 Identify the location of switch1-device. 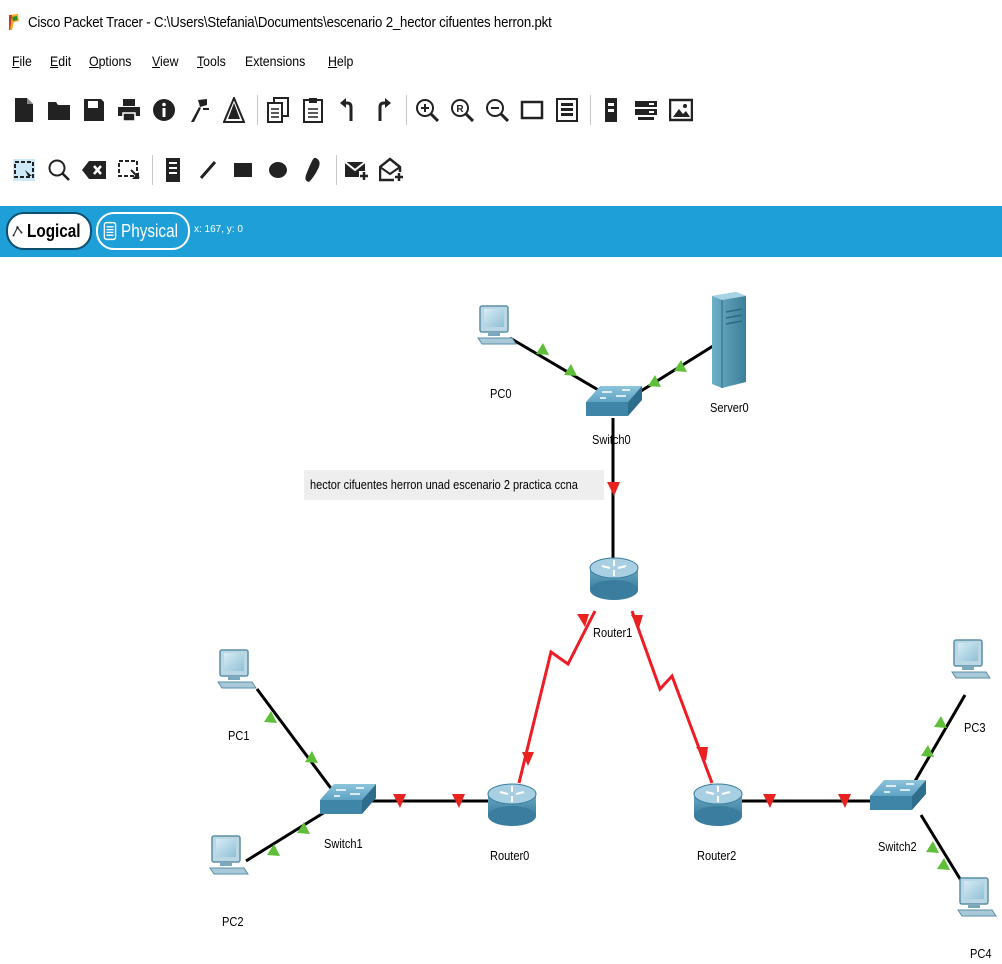
(348, 799).